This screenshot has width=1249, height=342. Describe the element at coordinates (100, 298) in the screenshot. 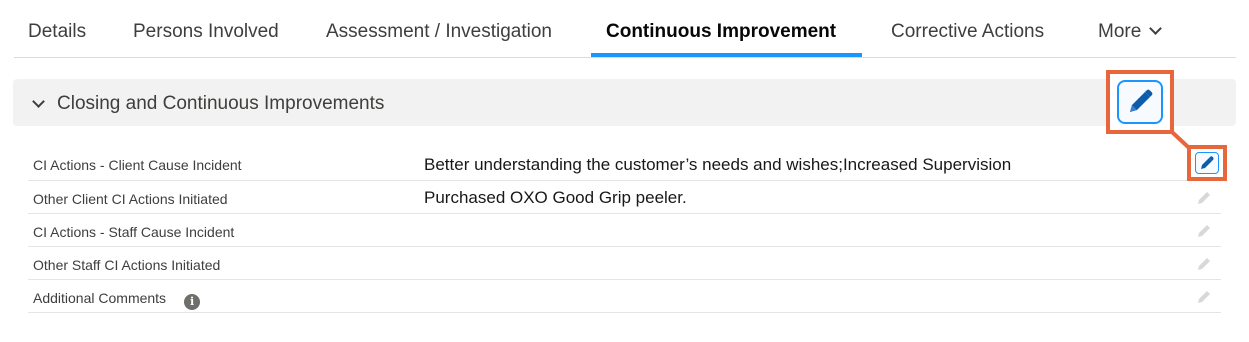

I see `field-label: Additional Comments` at that location.